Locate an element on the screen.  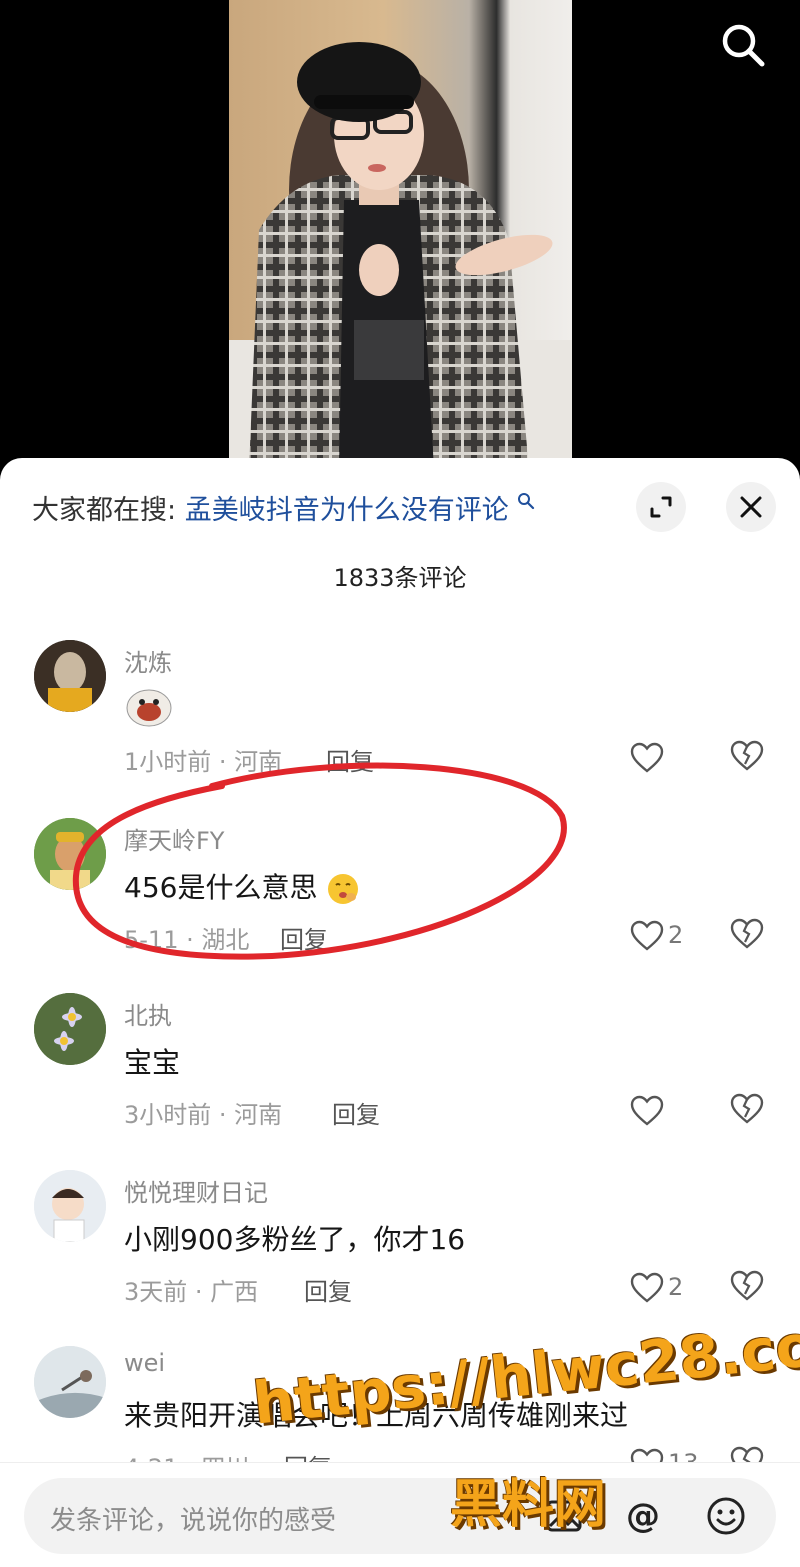
search-icon is located at coordinates (743, 45).